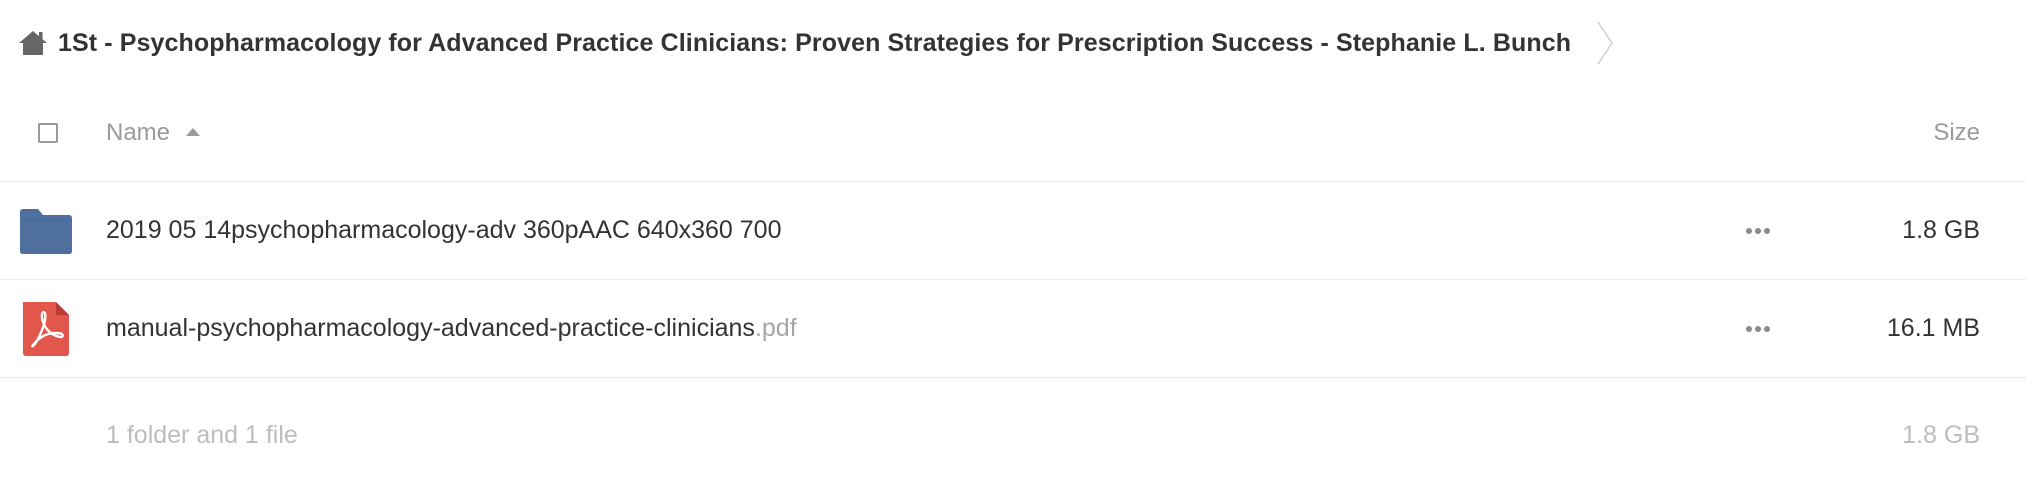 Image resolution: width=2026 pixels, height=499 pixels. I want to click on file-size: 1.8 GB, so click(1941, 230).